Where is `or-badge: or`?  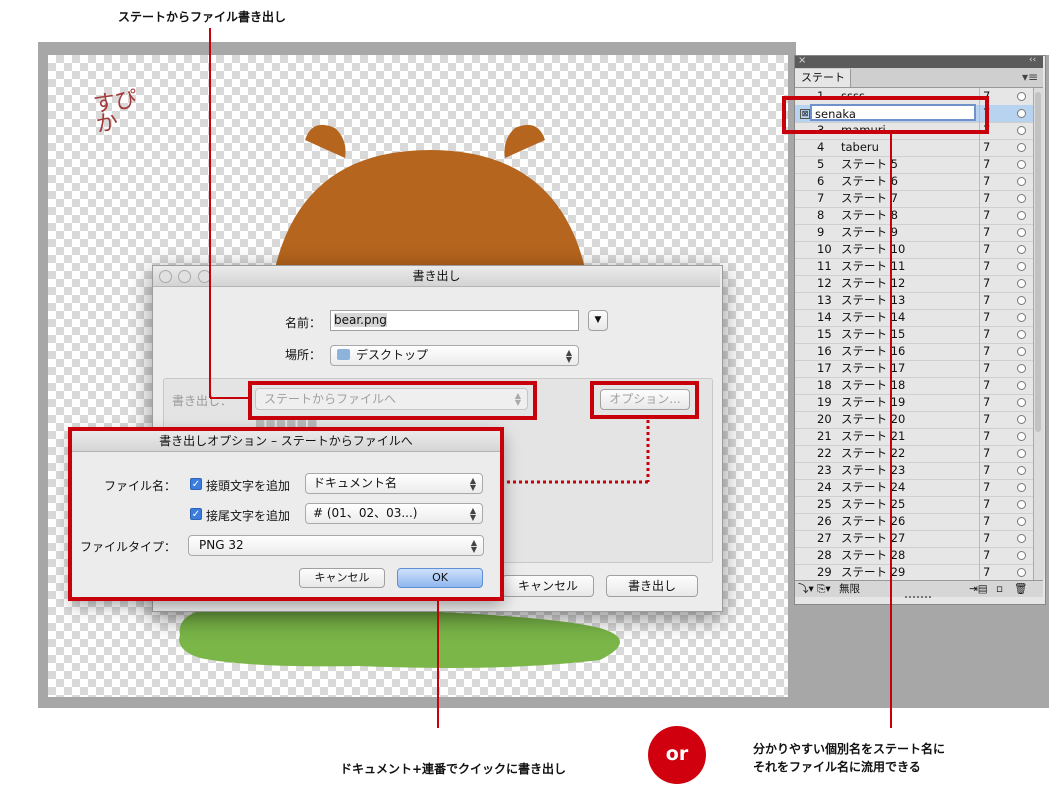
or-badge: or is located at coordinates (677, 755).